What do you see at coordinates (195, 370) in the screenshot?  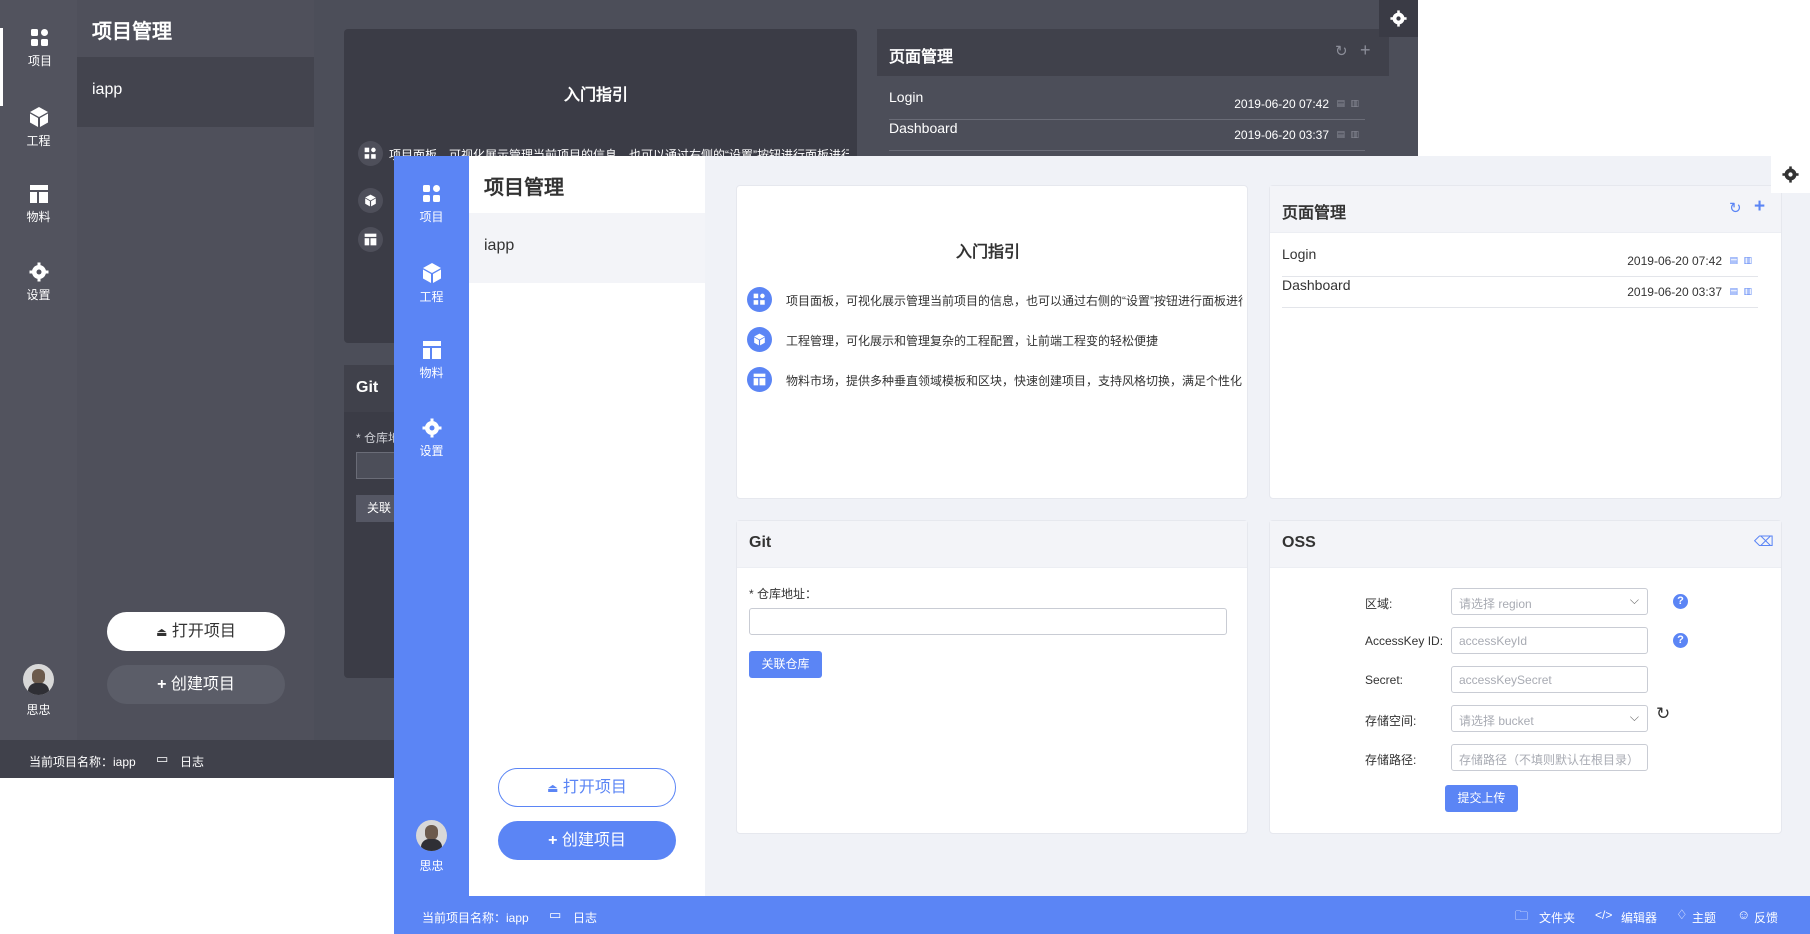 I see `dark-project-panel: 项目管理 iapp ⏏ 打开项目 + 创建项目` at bounding box center [195, 370].